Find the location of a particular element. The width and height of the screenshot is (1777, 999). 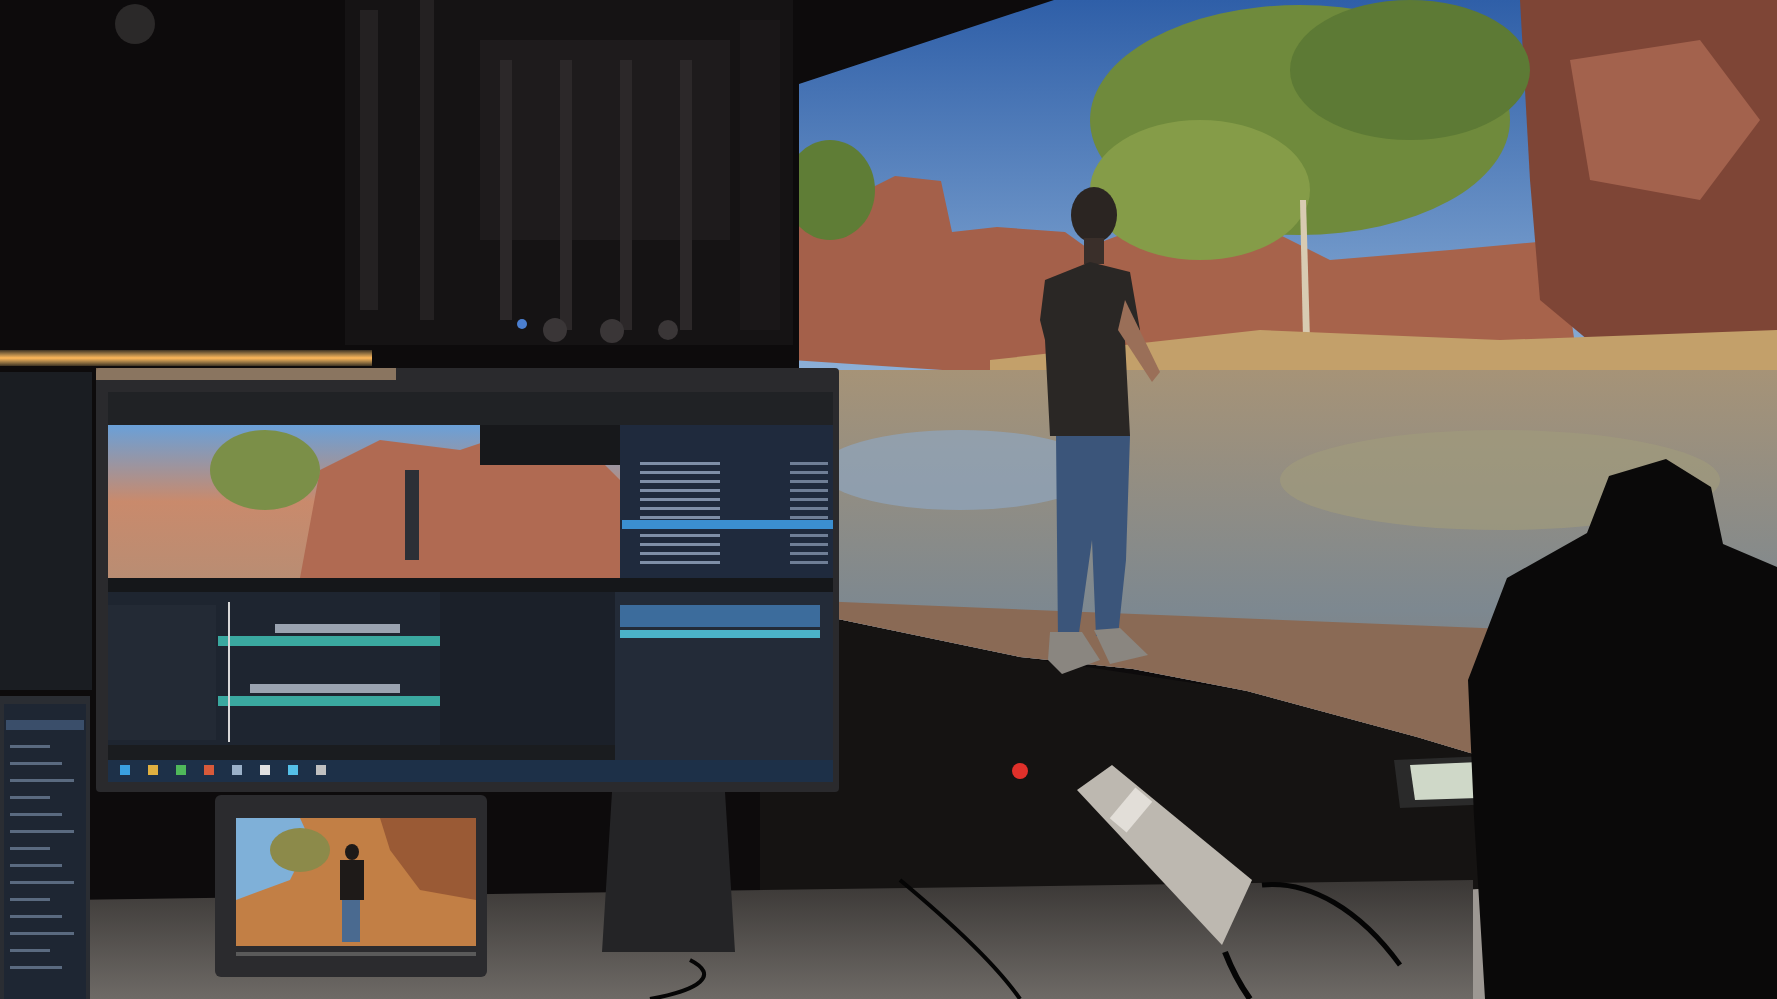

spotlight-drawing is located at coordinates (135, 24).